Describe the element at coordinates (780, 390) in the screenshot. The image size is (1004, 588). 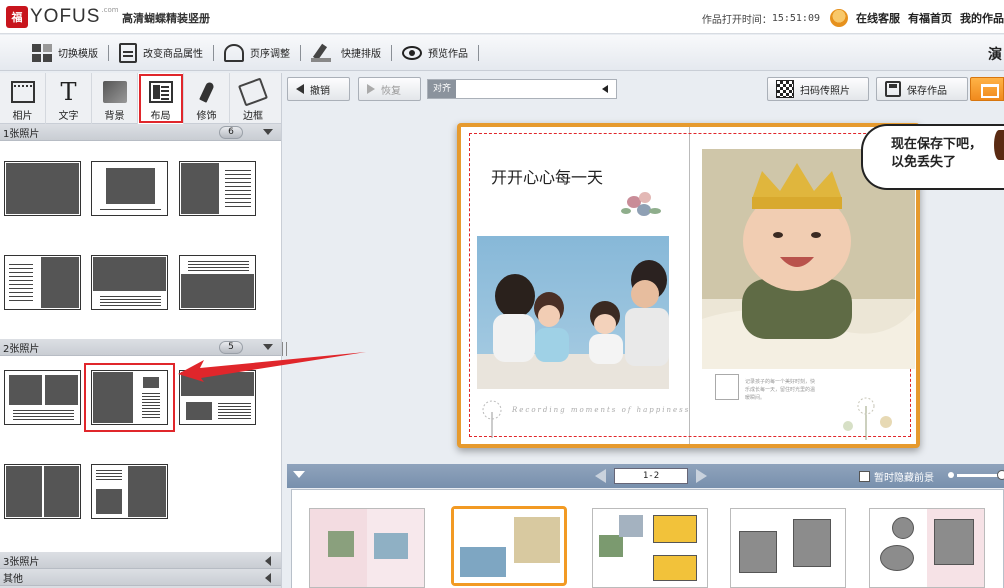
I see `small-caption-text: 记录孩子的每一个美好时刻，快乐成长每一天，留住时光里的温暖瞬间。` at that location.